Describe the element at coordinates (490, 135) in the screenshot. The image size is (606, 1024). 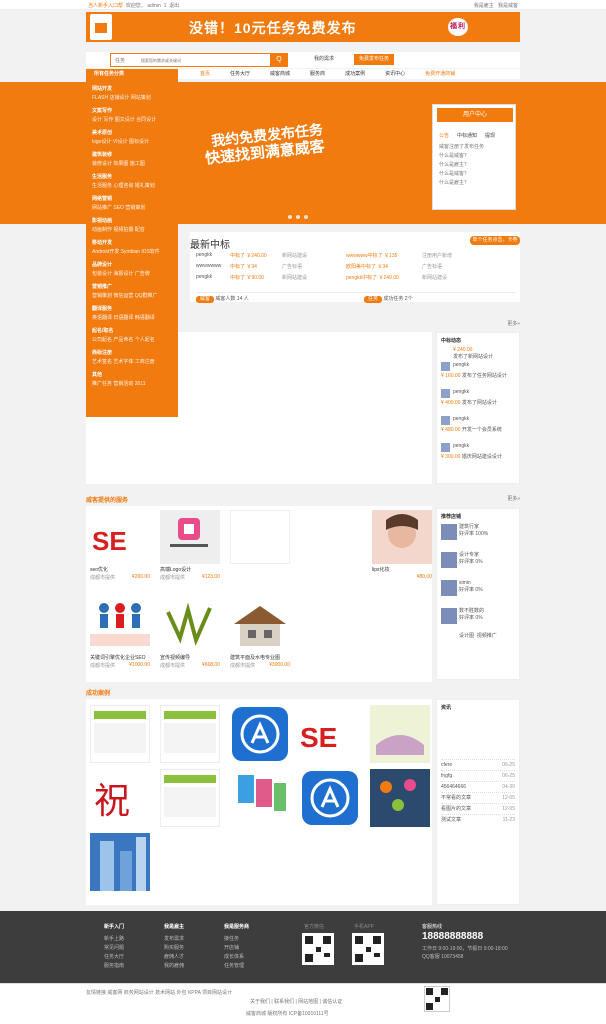
I see `tab-withdraw: 提现` at that location.